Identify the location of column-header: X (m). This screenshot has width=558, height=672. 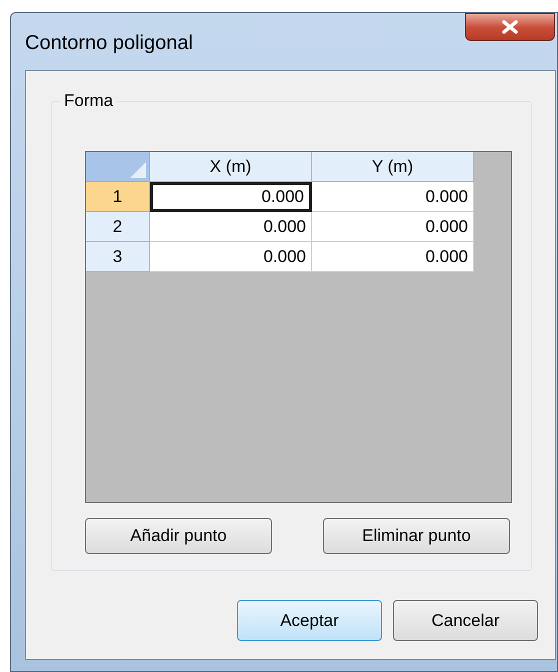
(231, 167).